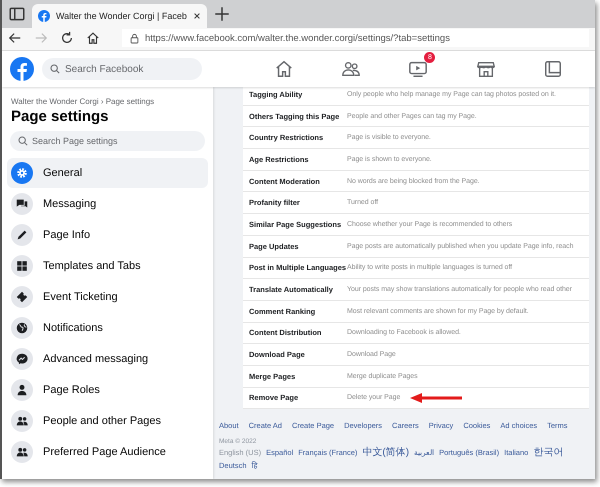  Describe the element at coordinates (22, 297) in the screenshot. I see `ticket-icon` at that location.